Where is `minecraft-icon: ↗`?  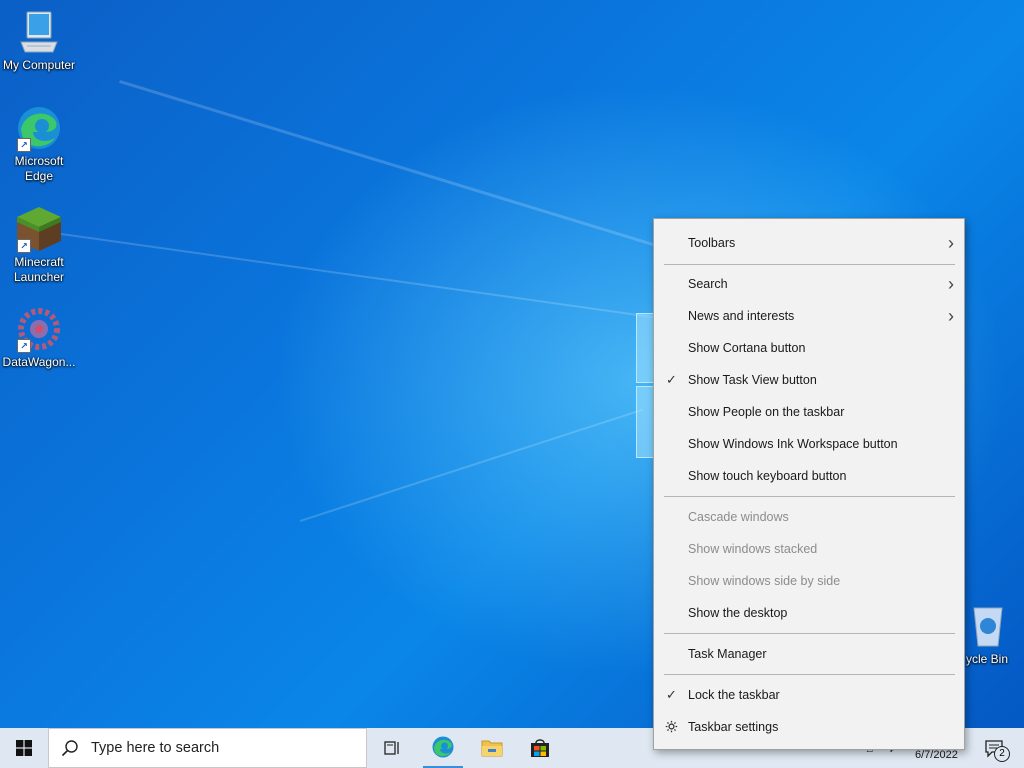 minecraft-icon: ↗ is located at coordinates (39, 229).